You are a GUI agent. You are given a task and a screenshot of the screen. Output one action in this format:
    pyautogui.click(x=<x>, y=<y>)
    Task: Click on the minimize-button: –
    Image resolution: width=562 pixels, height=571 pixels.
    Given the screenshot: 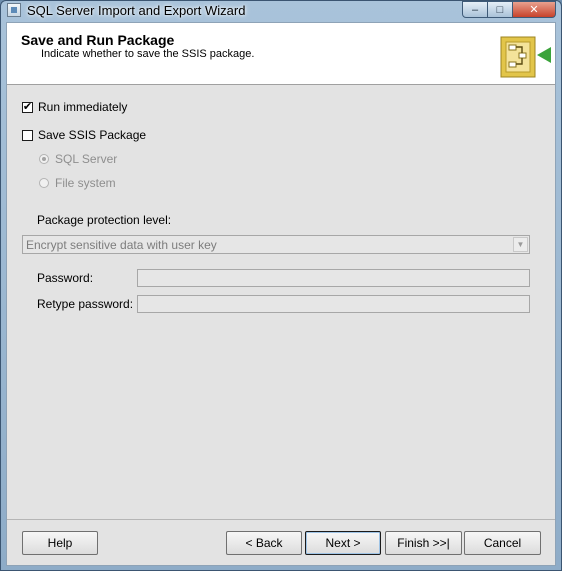 What is the action you would take?
    pyautogui.click(x=475, y=9)
    